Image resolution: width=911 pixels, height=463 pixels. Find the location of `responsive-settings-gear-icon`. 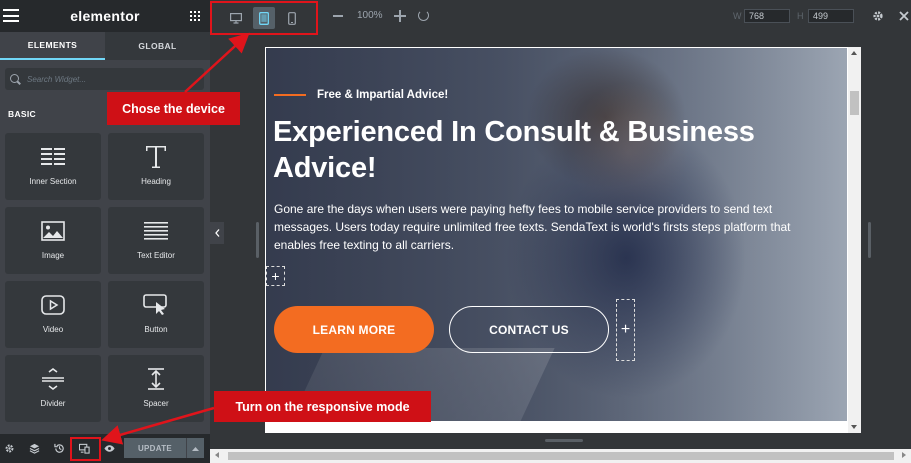

responsive-settings-gear-icon is located at coordinates (878, 16).